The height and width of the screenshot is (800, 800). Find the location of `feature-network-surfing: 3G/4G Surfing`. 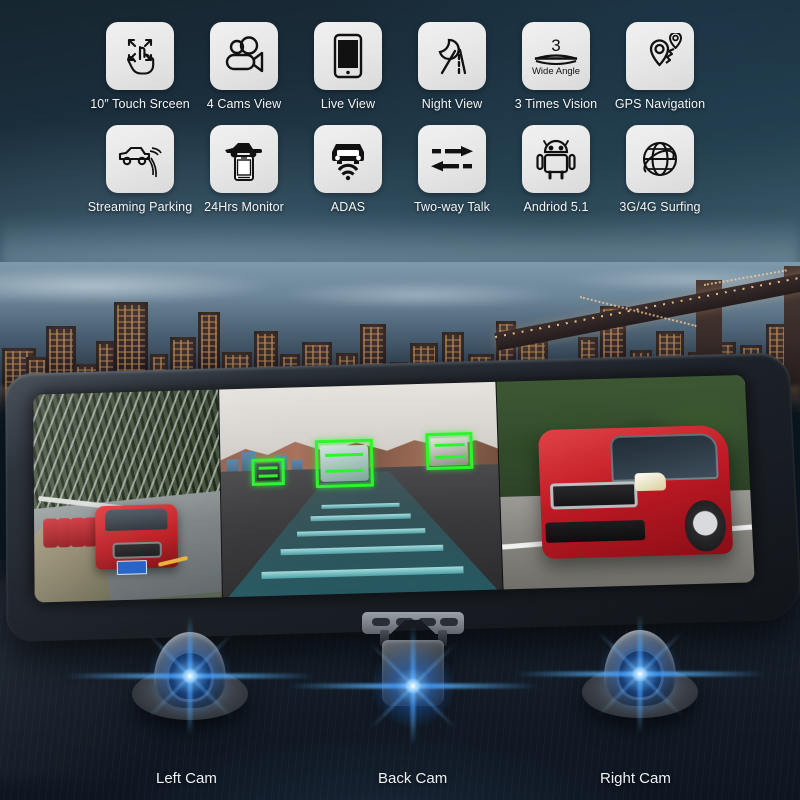

feature-network-surfing: 3G/4G Surfing is located at coordinates (660, 169).